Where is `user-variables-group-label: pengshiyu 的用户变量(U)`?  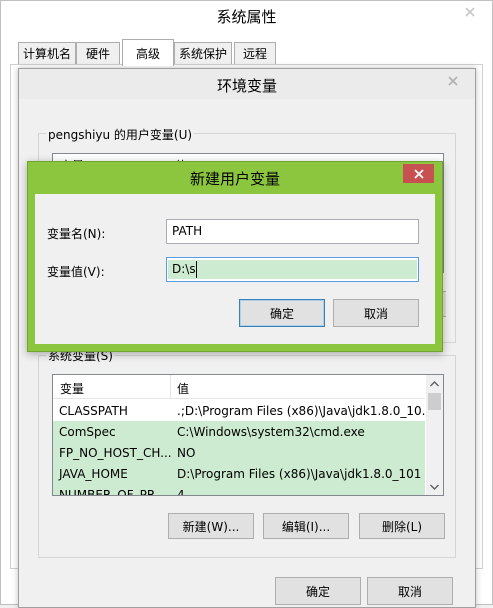 user-variables-group-label: pengshiyu 的用户变量(U) is located at coordinates (120, 134).